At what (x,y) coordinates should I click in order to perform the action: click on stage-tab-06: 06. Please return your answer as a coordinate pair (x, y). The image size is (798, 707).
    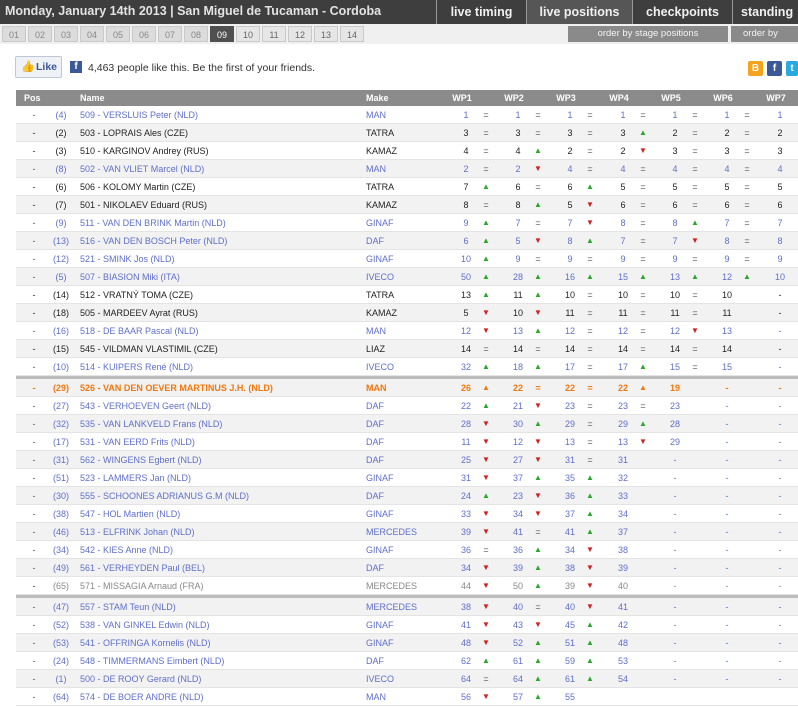
    Looking at the image, I should click on (144, 34).